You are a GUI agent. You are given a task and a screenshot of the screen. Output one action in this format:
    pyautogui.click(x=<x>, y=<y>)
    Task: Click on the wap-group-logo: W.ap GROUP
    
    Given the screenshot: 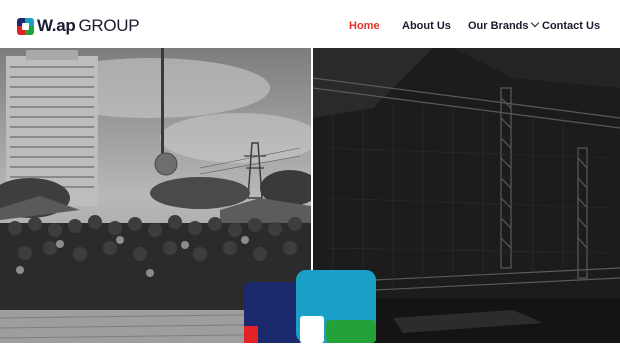 What is the action you would take?
    pyautogui.click(x=78, y=25)
    